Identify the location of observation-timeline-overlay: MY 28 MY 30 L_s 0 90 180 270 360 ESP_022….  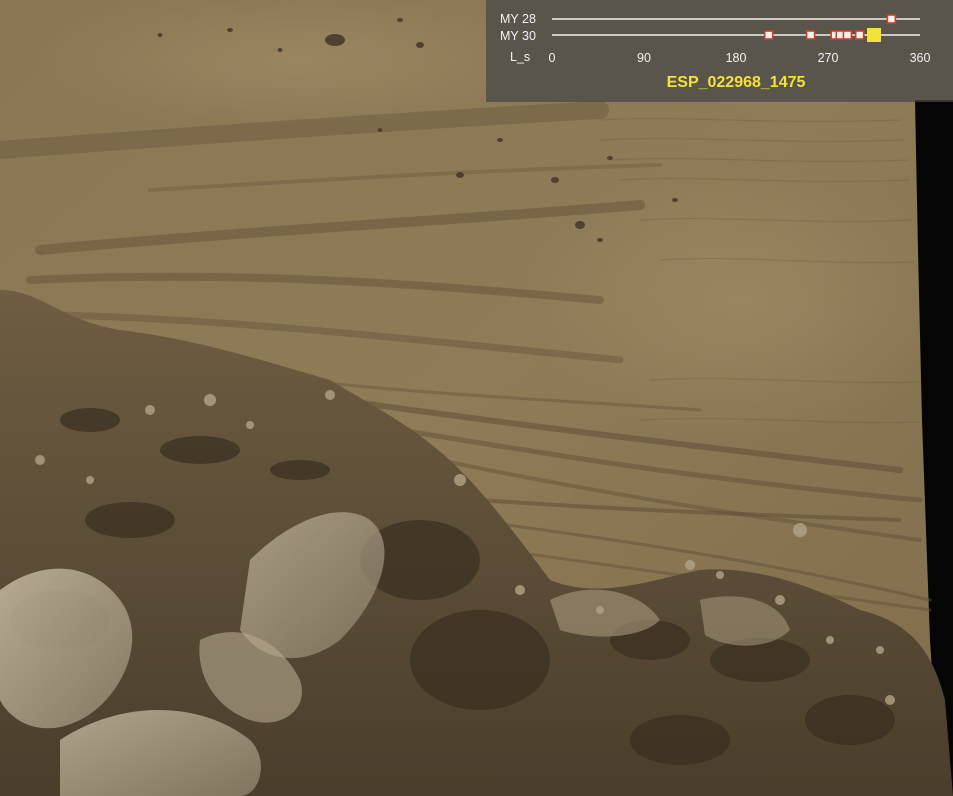
(719, 51).